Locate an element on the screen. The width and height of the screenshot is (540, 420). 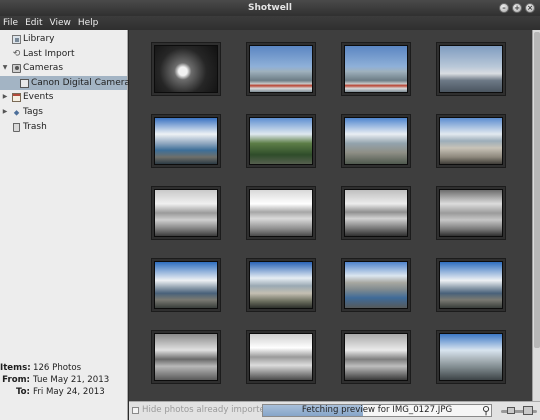
info-to: To: Fri May 24, 2013 is located at coordinates (63, 392).